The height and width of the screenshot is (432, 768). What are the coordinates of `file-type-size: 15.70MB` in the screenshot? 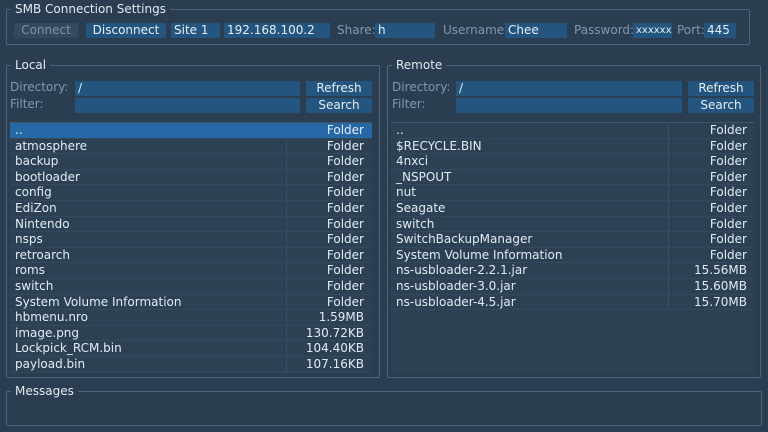 It's located at (720, 301).